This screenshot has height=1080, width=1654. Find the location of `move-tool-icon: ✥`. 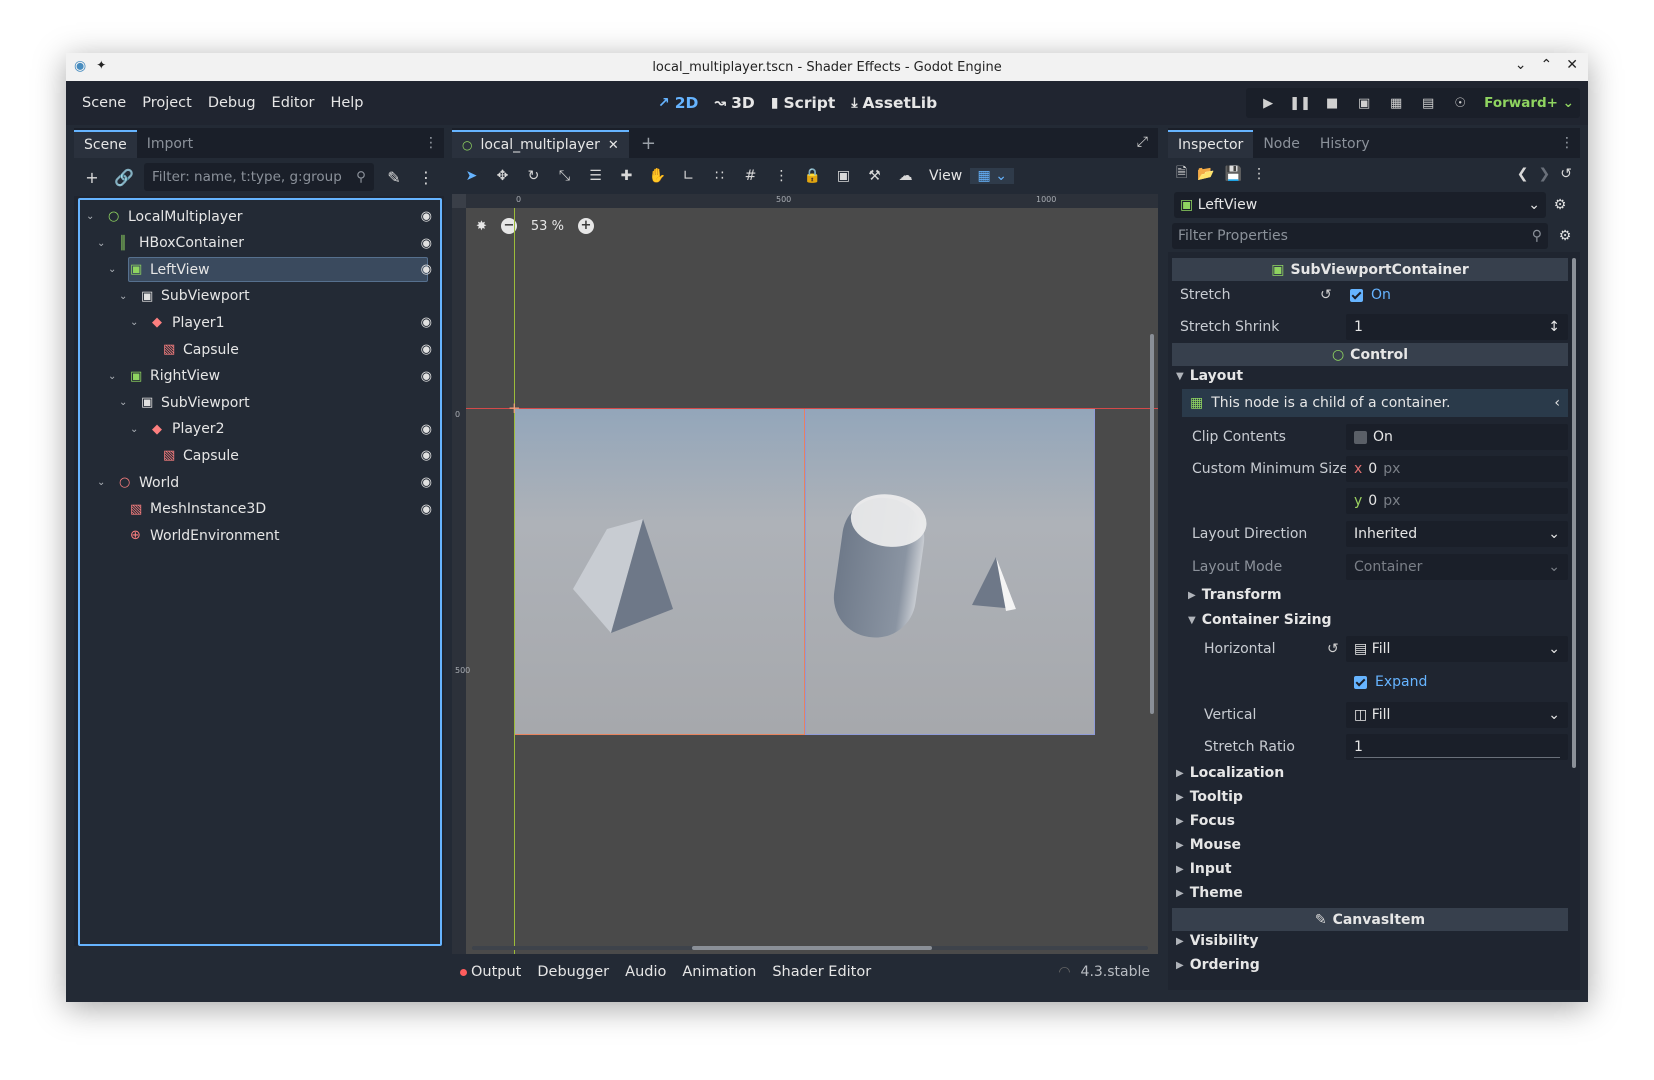

move-tool-icon: ✥ is located at coordinates (502, 176).